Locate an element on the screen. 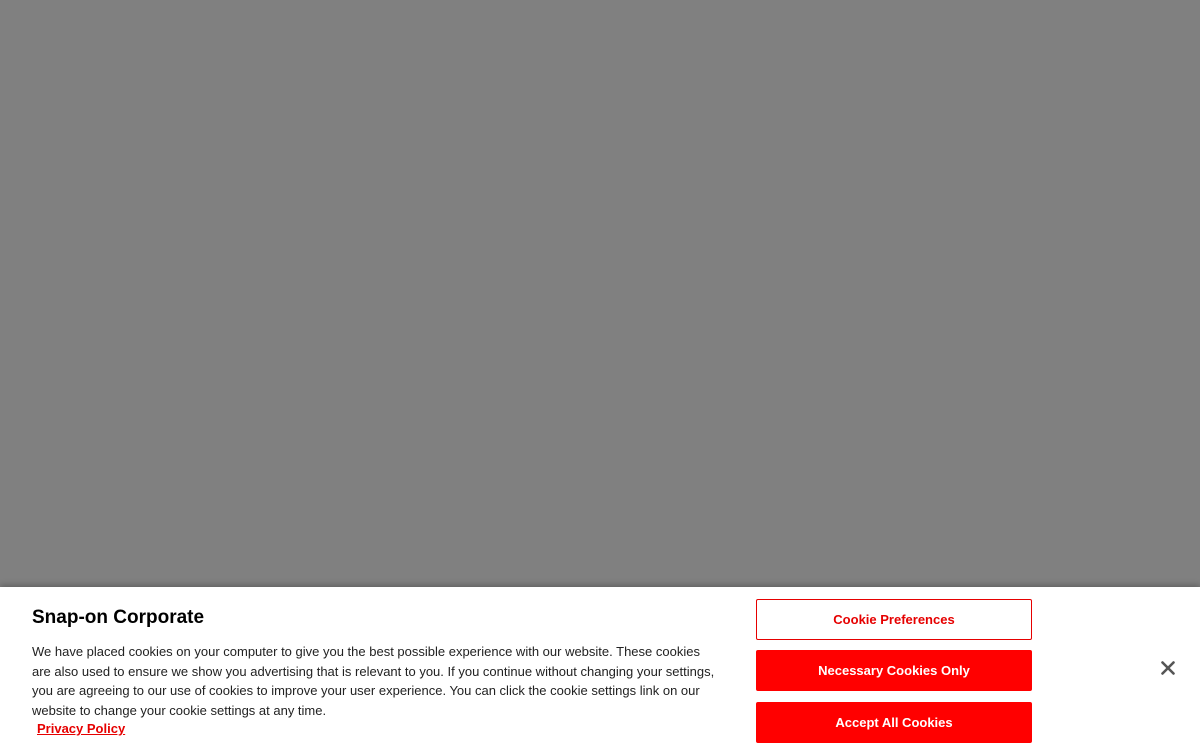 The height and width of the screenshot is (750, 1200). close-icon is located at coordinates (1168, 668).